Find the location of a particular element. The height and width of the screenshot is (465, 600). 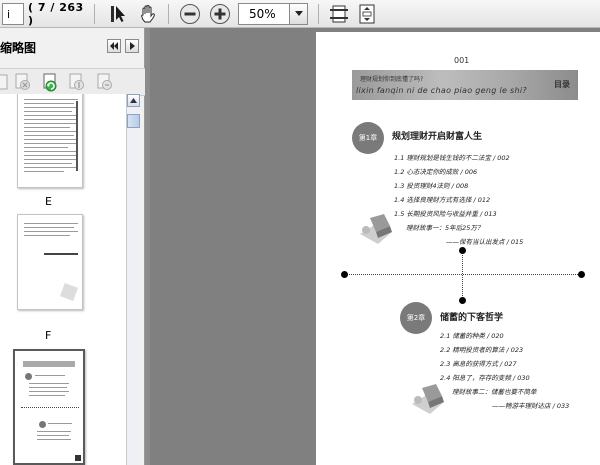

rotate-page-button is located at coordinates (49, 82).